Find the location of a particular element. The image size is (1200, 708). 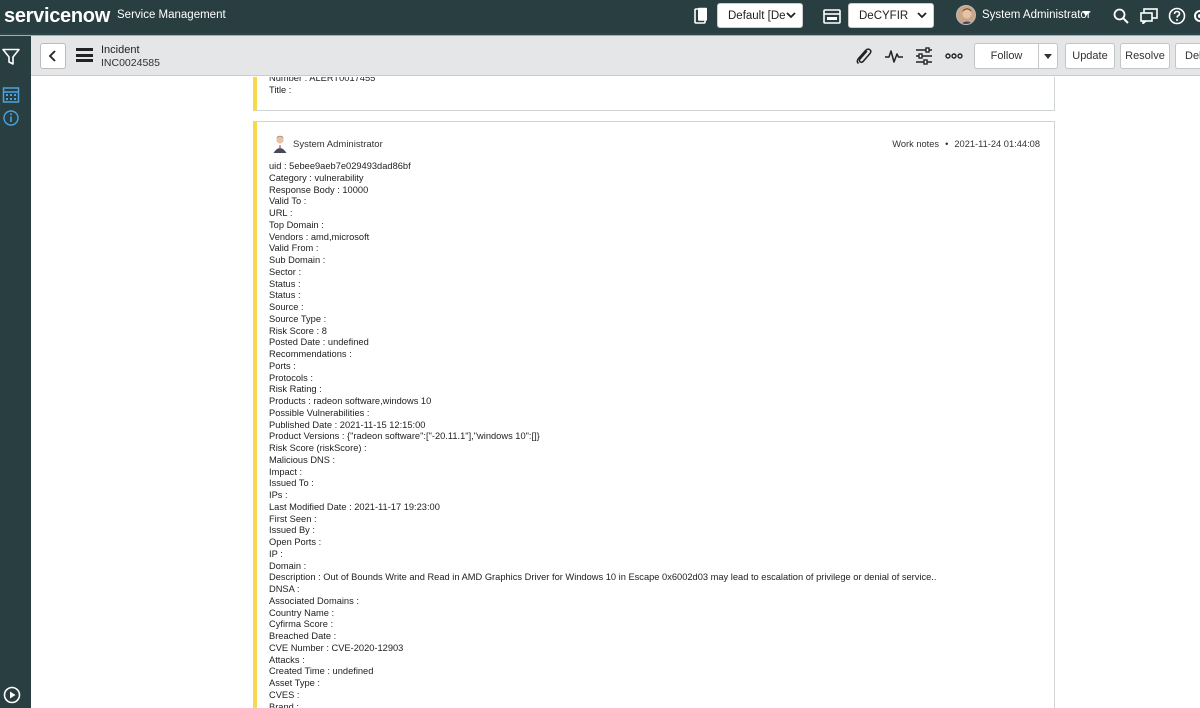

personalize-form-icon is located at coordinates (924, 56).